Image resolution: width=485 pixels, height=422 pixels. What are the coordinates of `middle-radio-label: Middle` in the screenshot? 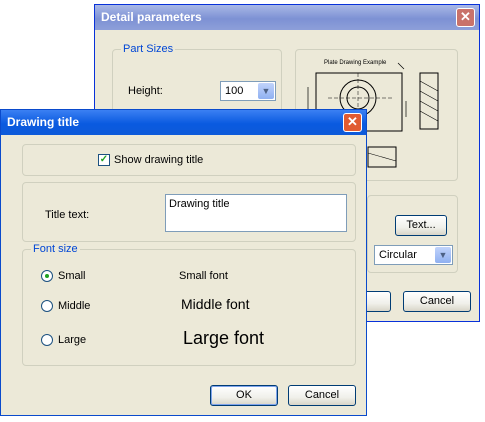 It's located at (74, 306).